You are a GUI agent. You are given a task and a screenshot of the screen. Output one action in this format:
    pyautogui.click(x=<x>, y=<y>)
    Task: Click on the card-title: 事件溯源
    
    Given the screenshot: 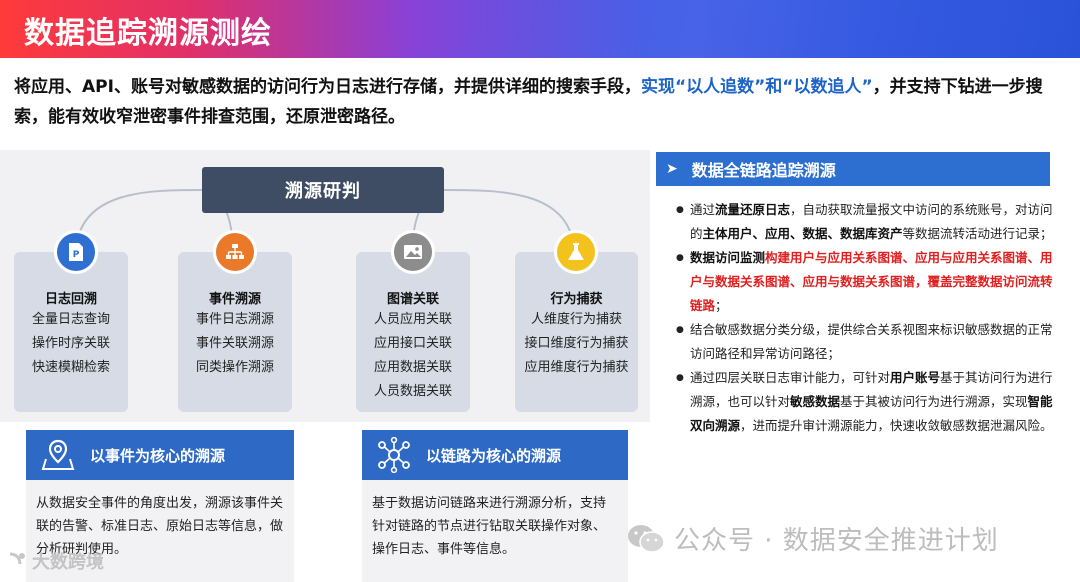 What is the action you would take?
    pyautogui.click(x=234, y=299)
    